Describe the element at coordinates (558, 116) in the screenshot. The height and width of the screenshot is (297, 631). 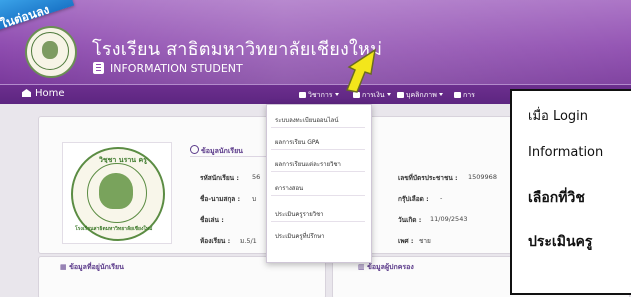
I see `callout-line-1: เมื่อ Login` at that location.